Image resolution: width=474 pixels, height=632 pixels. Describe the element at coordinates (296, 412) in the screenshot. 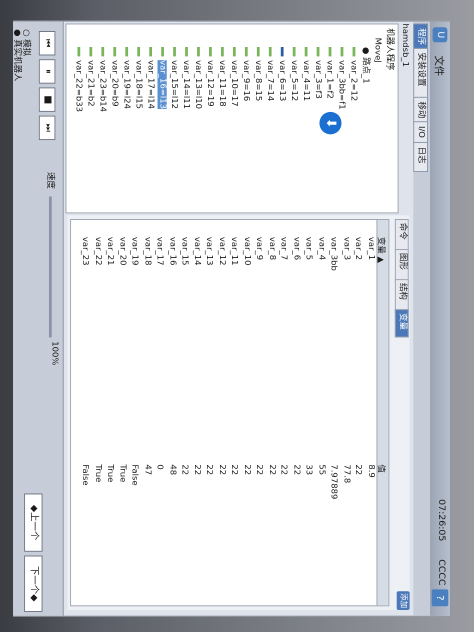

I see `table-row: var_6 22` at that location.